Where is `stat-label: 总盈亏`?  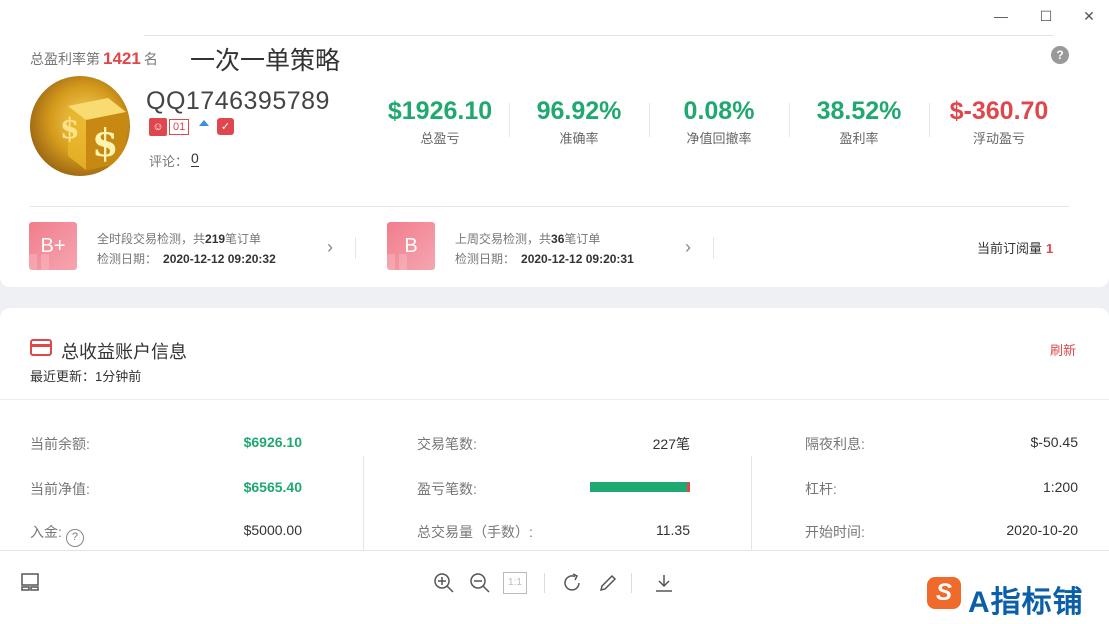
stat-label: 总盈亏 is located at coordinates (440, 138).